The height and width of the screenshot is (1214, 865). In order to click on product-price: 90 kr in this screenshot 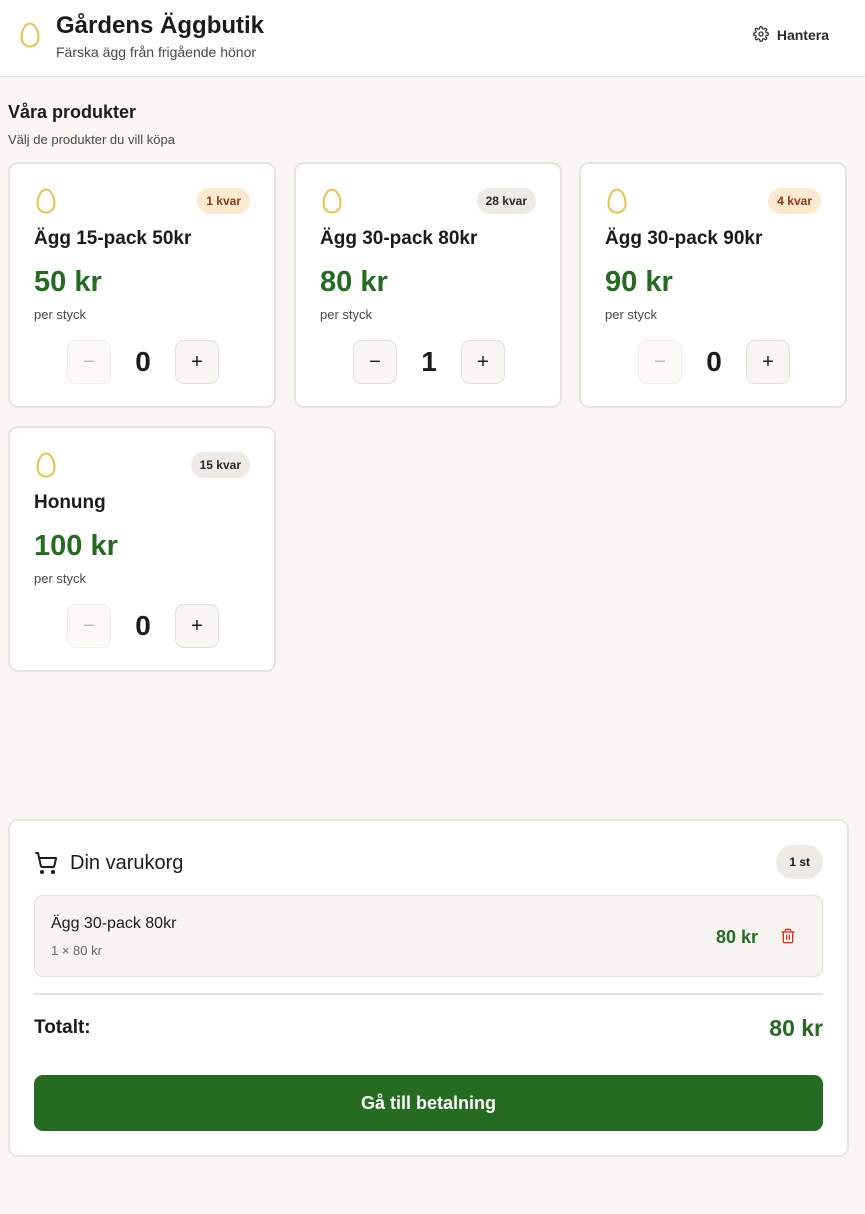, I will do `click(639, 282)`.